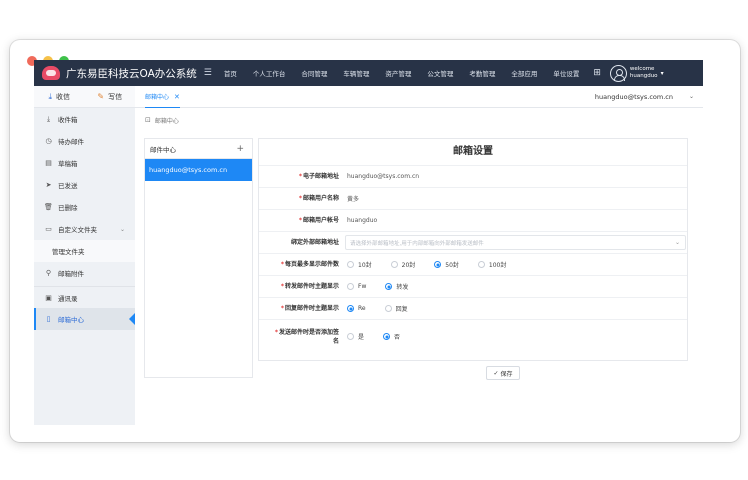 Image resolution: width=748 pixels, height=480 pixels. Describe the element at coordinates (84, 185) in the screenshot. I see `sidebar-item-sent: ➤ 已发送` at that location.